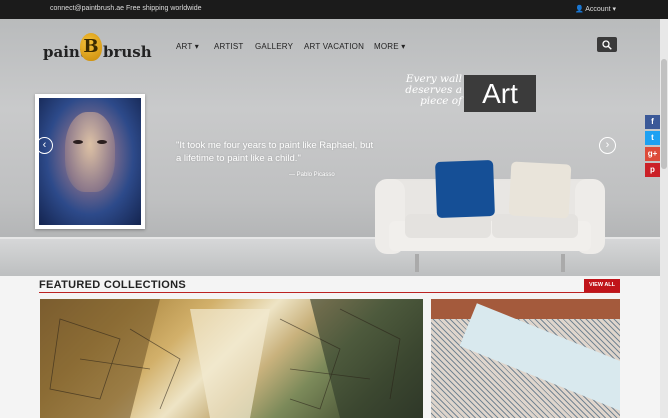  Describe the element at coordinates (91, 47) in the screenshot. I see `logo-b-icon: B` at that location.